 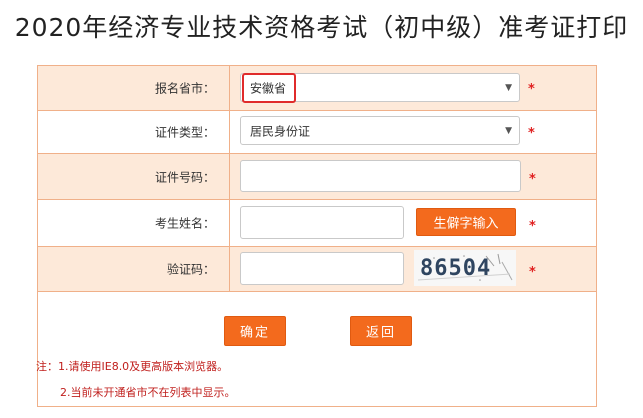 I want to click on row-id-type: 证件类型： 居民身份证 ▼ *, so click(x=317, y=132).